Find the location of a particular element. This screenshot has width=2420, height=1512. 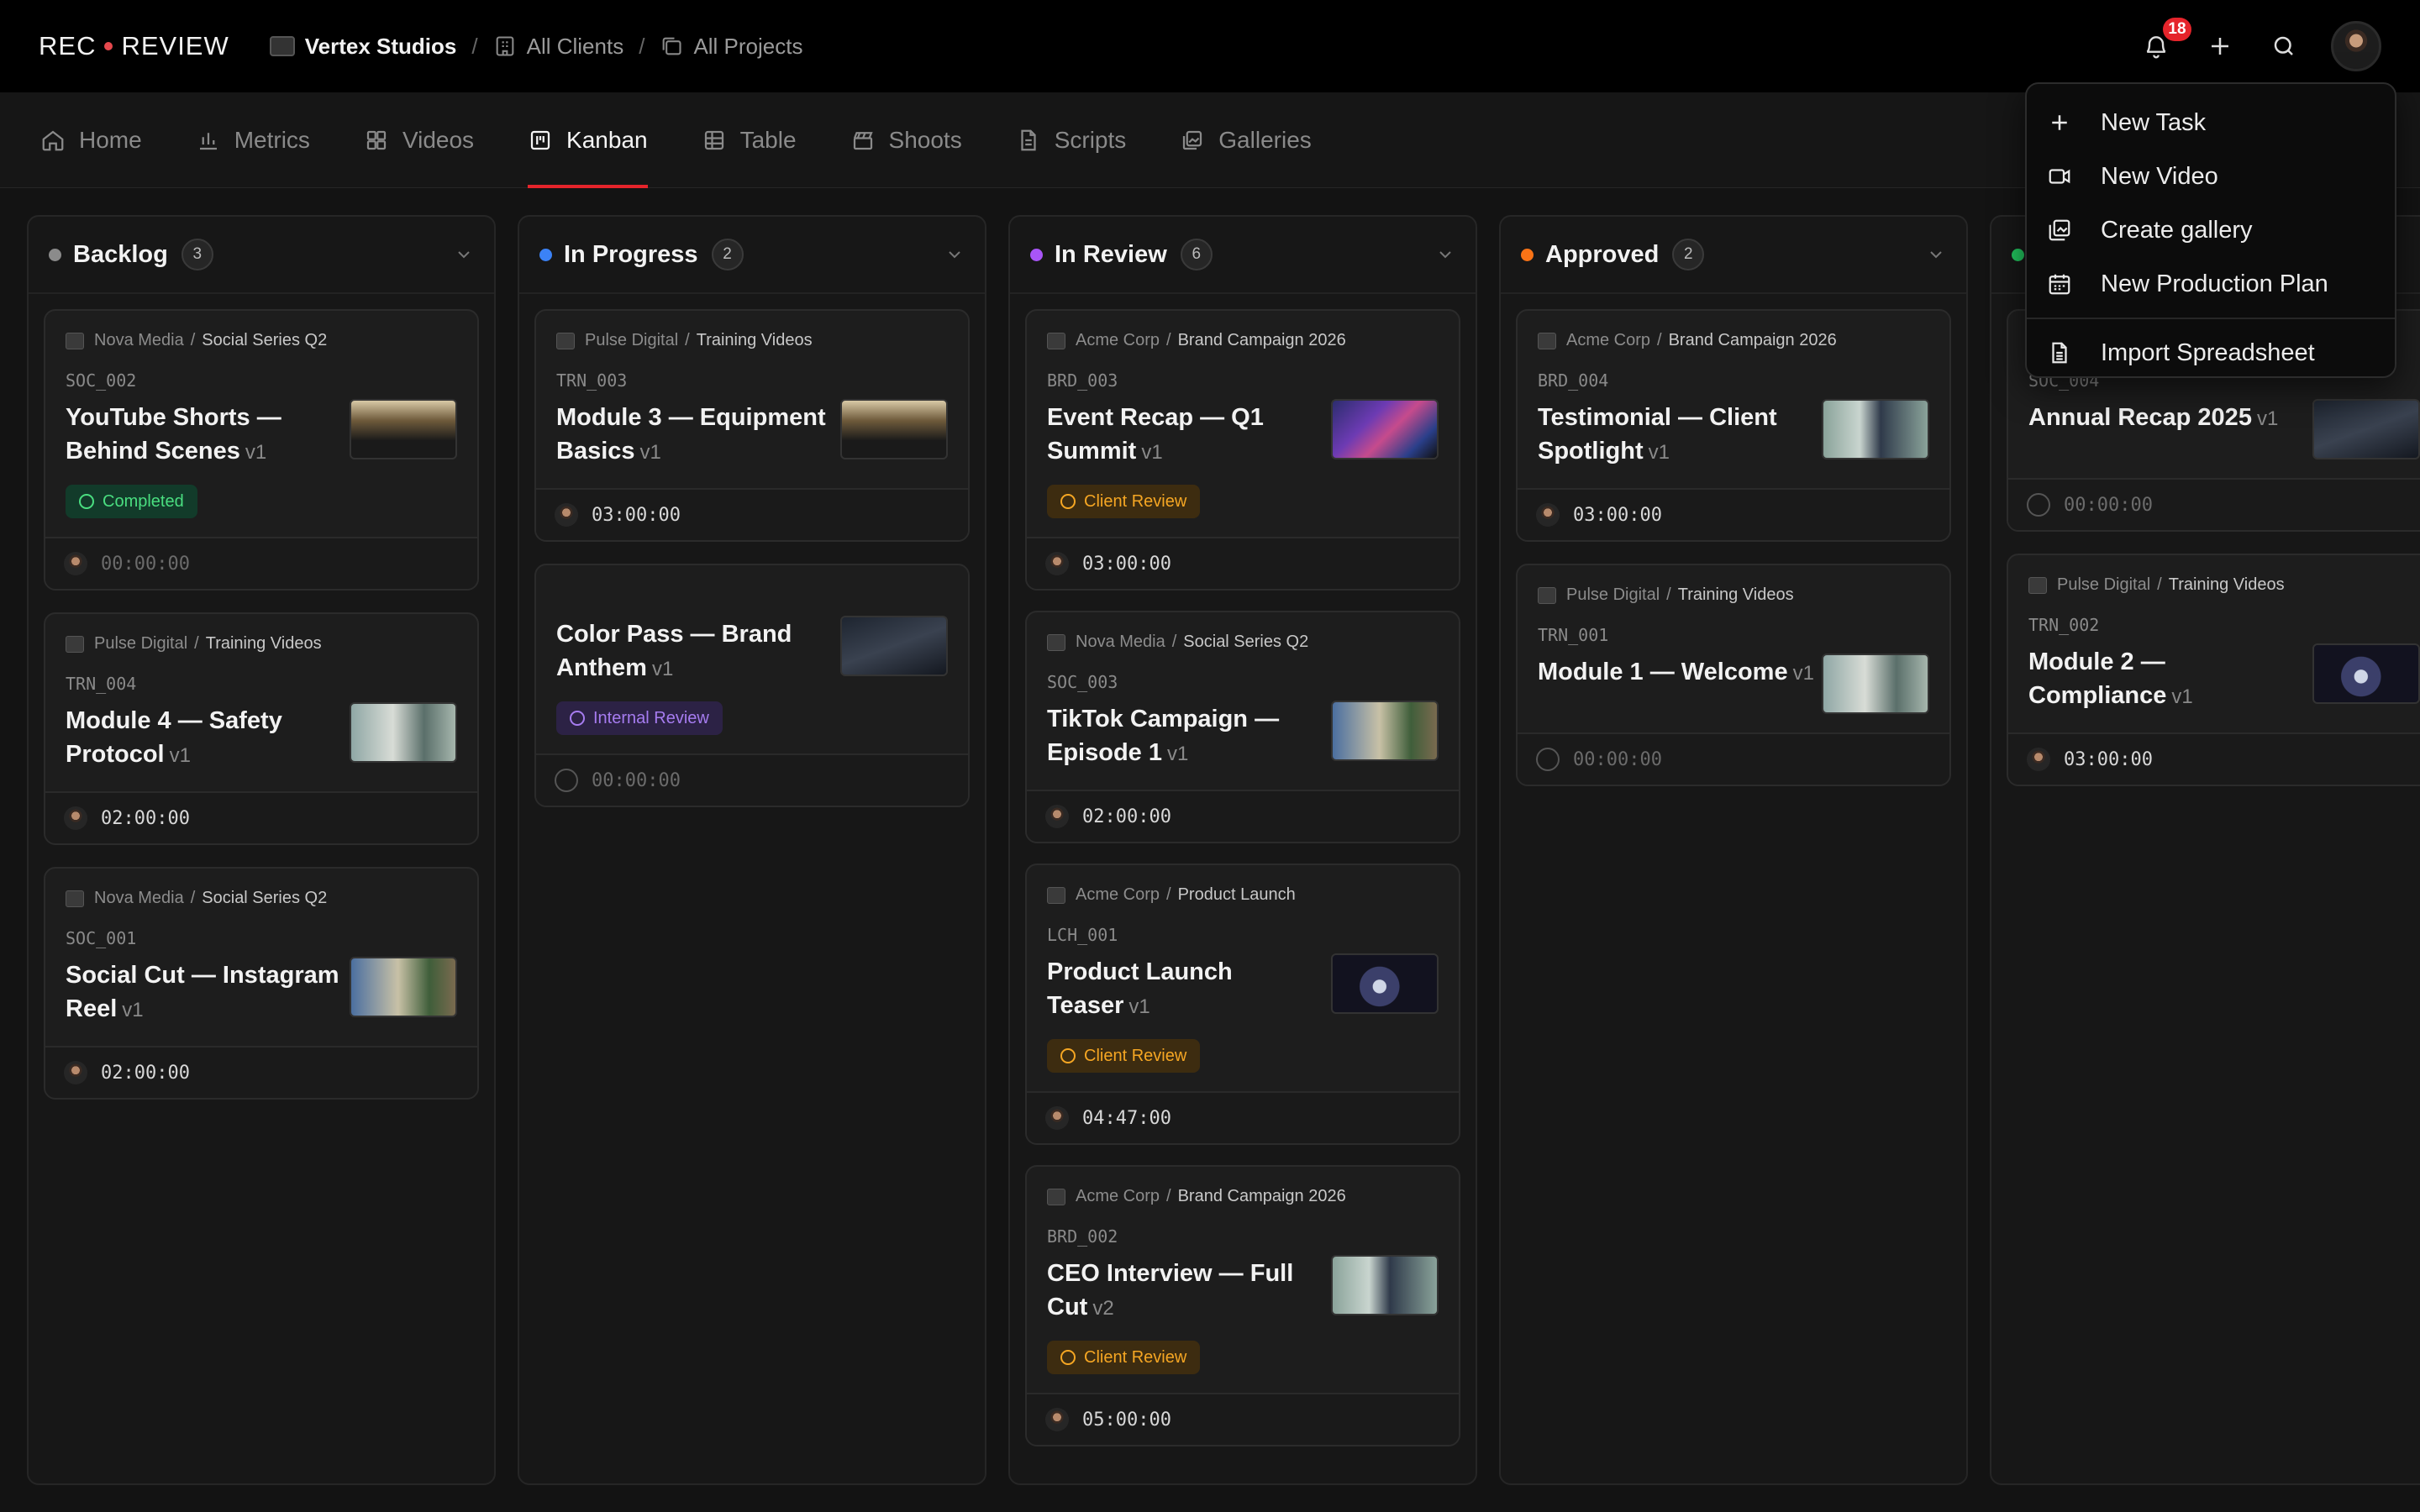

tab-metrics: Metrics is located at coordinates (253, 140).